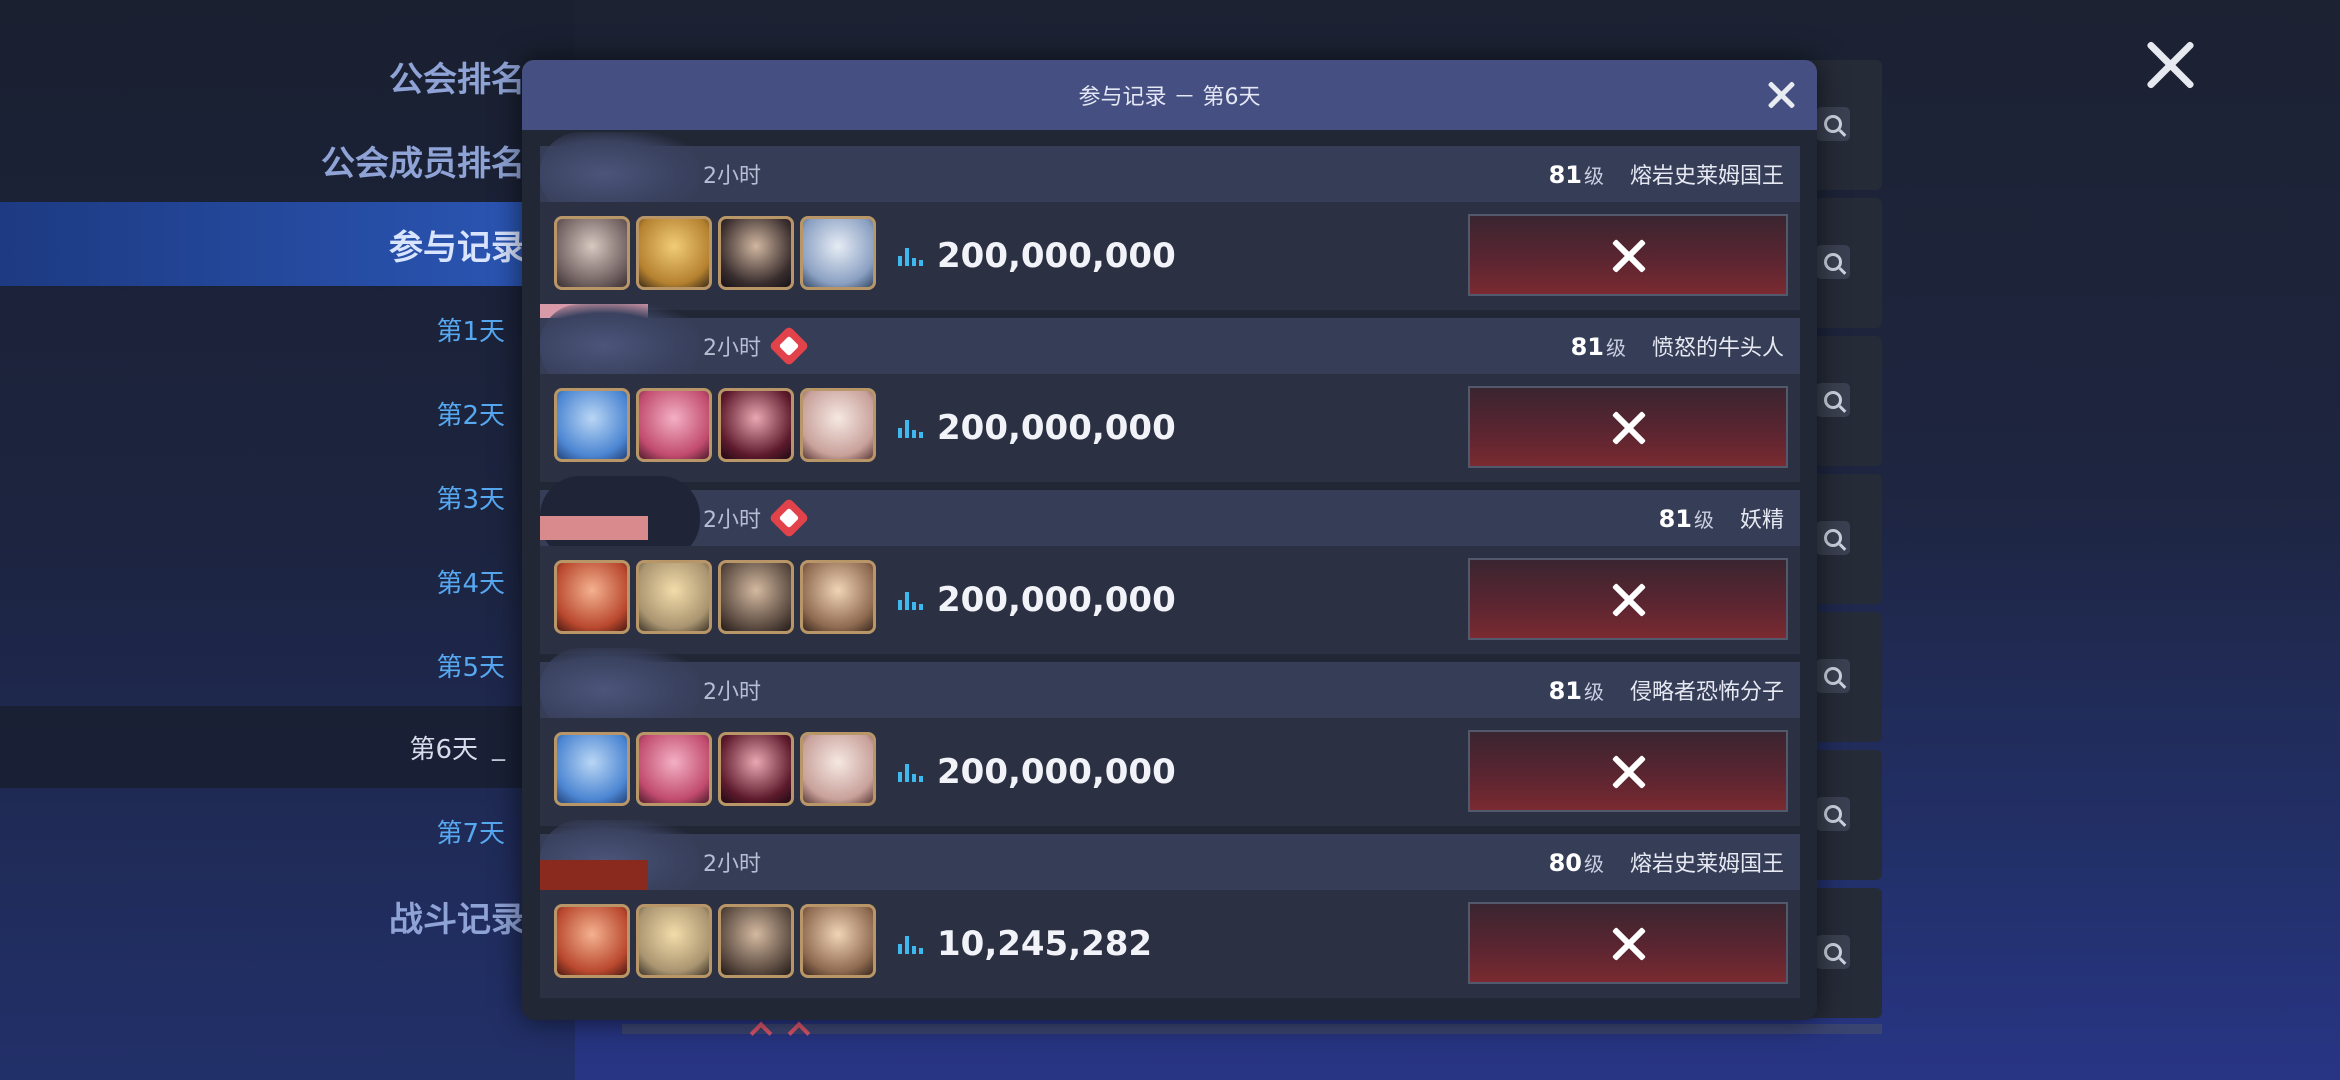 Image resolution: width=2340 pixels, height=1080 pixels. Describe the element at coordinates (1170, 909) in the screenshot. I see `record-row: 2小时 80 级 熔岩史莱姆国王 10,245,282` at that location.